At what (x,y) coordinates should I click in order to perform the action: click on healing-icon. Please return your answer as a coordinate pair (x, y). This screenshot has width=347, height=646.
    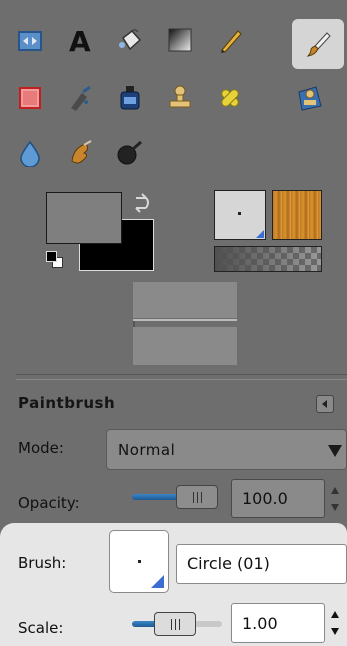
    Looking at the image, I should click on (230, 98).